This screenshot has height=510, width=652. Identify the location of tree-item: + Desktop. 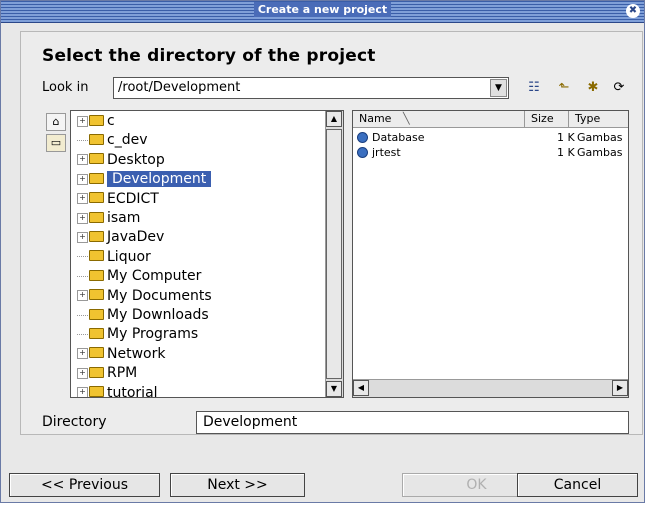
(121, 160).